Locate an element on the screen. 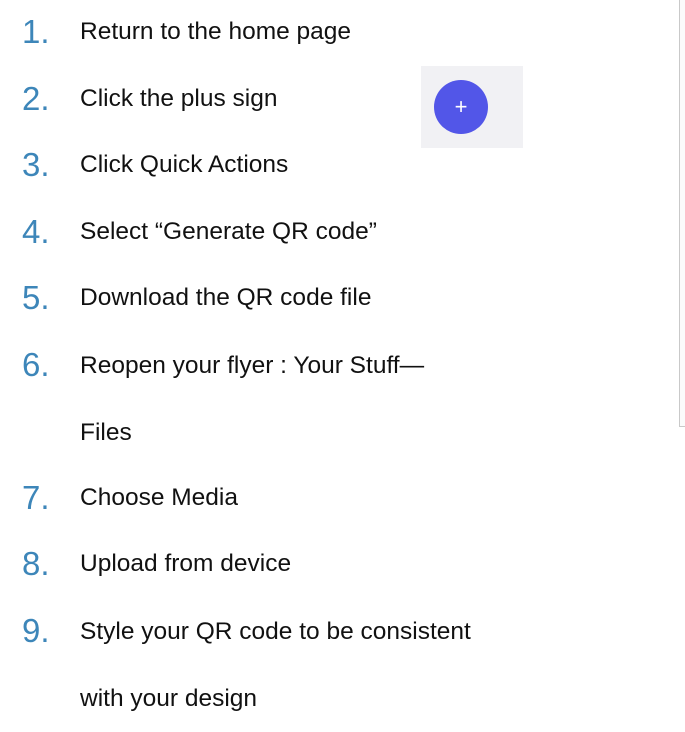  plus-icon: + is located at coordinates (461, 106).